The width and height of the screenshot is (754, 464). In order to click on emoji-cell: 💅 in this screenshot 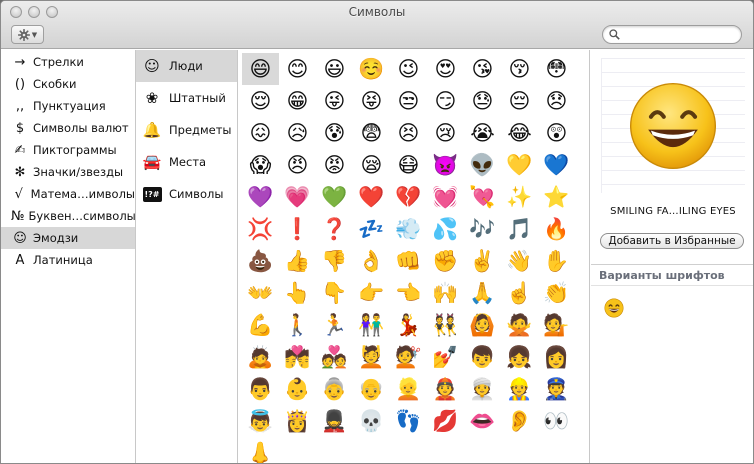, I will do `click(445, 357)`.